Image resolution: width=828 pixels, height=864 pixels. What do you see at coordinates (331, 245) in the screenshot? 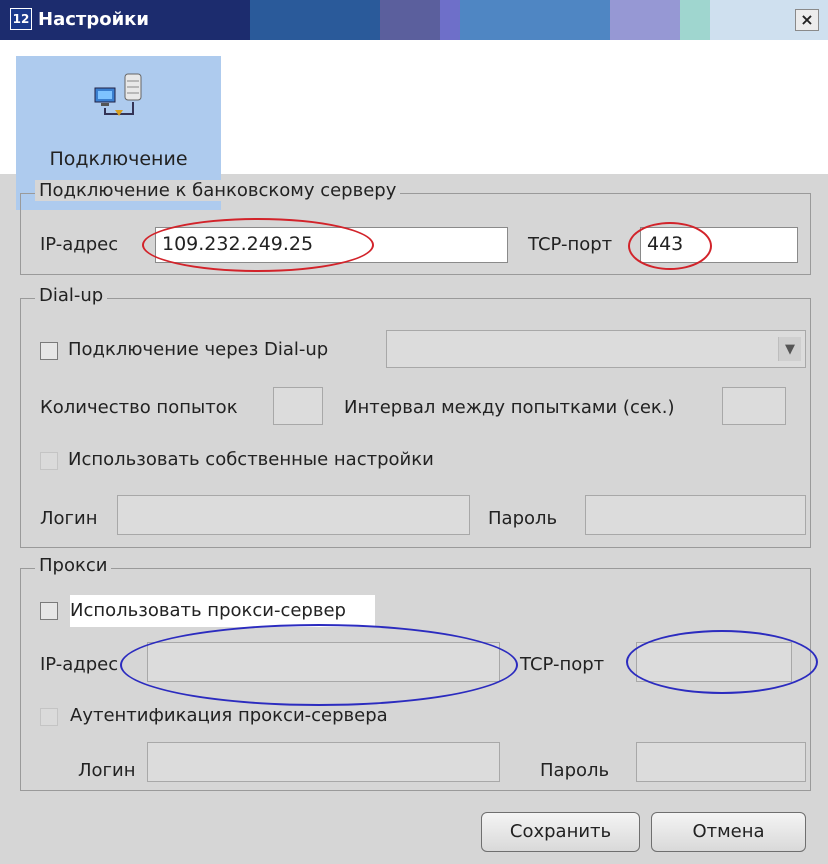
I see `bank-ip-input: 109.232.249.25` at bounding box center [331, 245].